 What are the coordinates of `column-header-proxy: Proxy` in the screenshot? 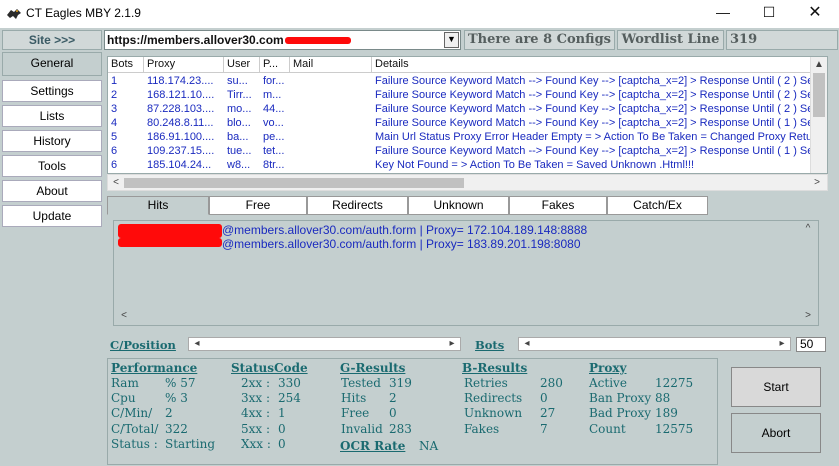 It's located at (184, 65).